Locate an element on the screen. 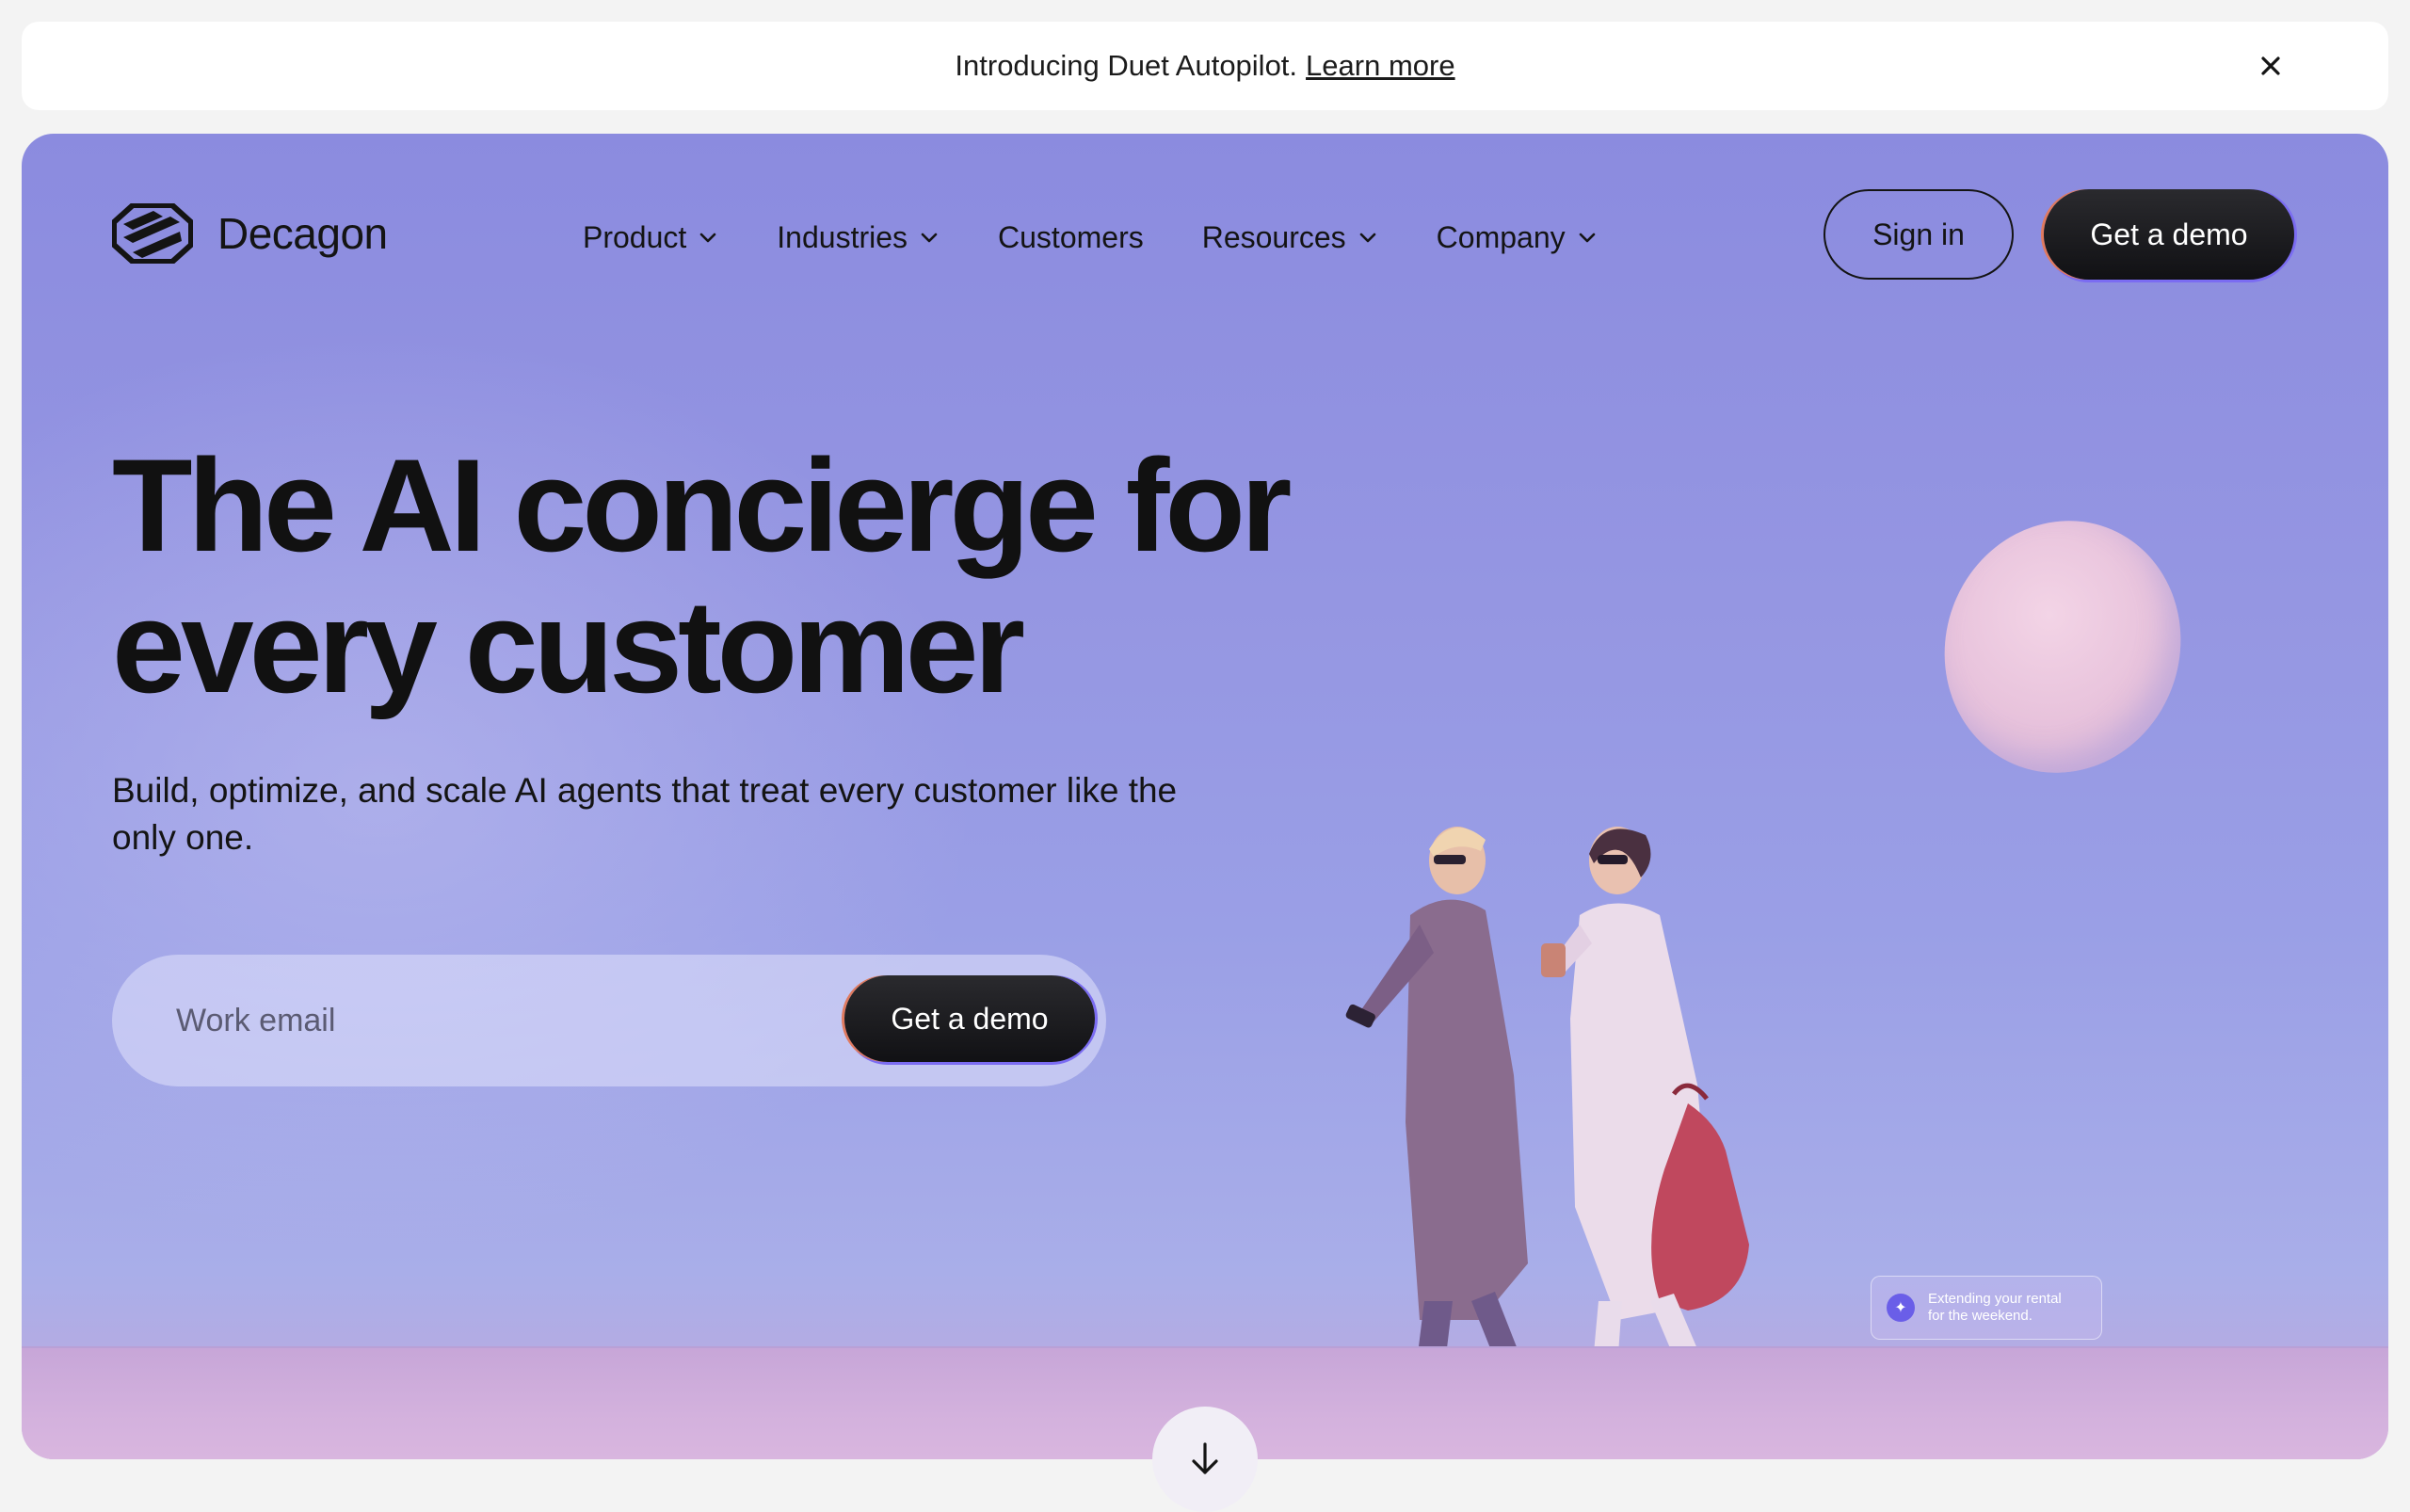 Image resolution: width=2410 pixels, height=1512 pixels. get-demo-nav-button: Get a demo is located at coordinates (2169, 234).